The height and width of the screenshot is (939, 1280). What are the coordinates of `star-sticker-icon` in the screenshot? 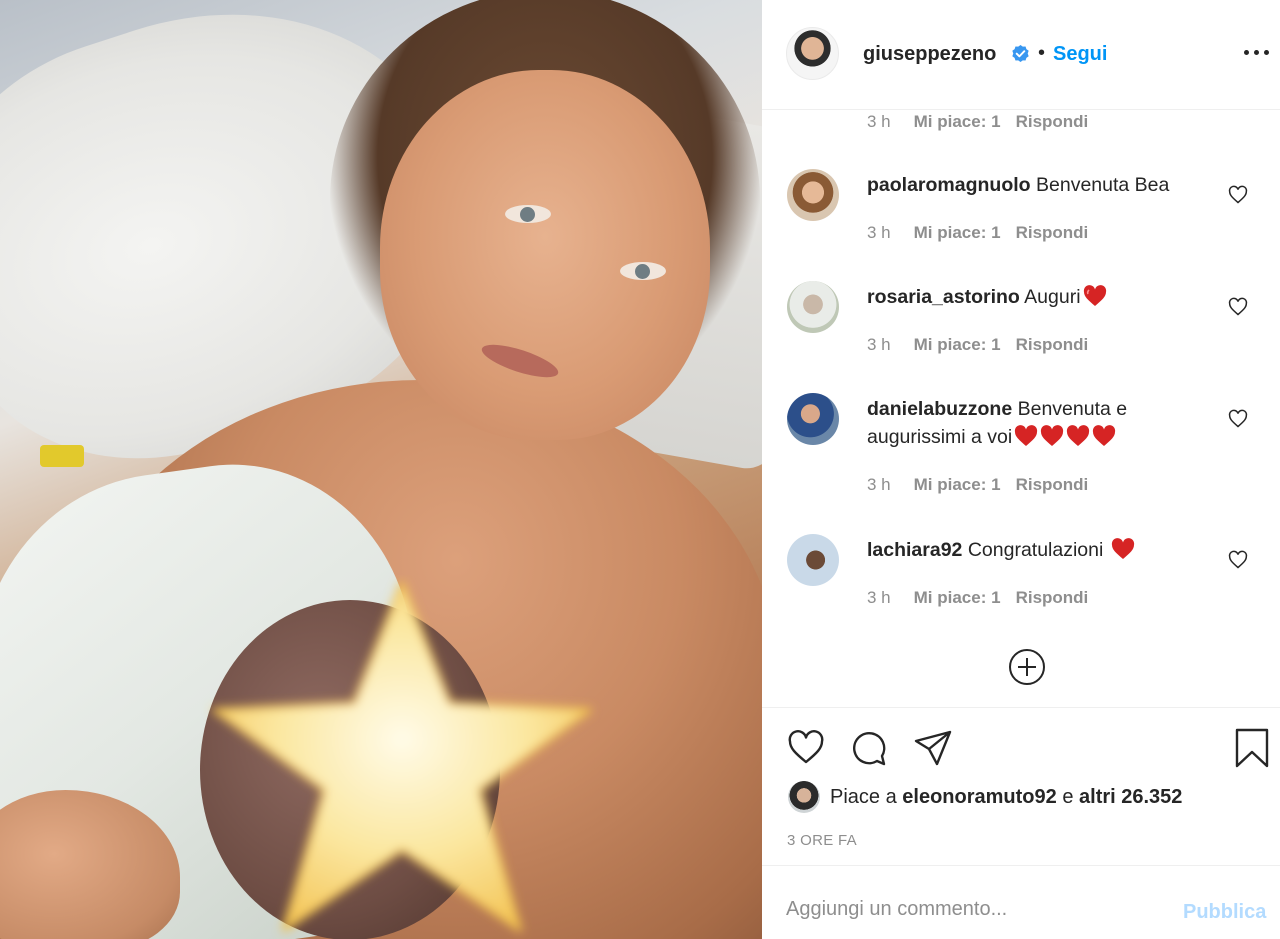 It's located at (402, 756).